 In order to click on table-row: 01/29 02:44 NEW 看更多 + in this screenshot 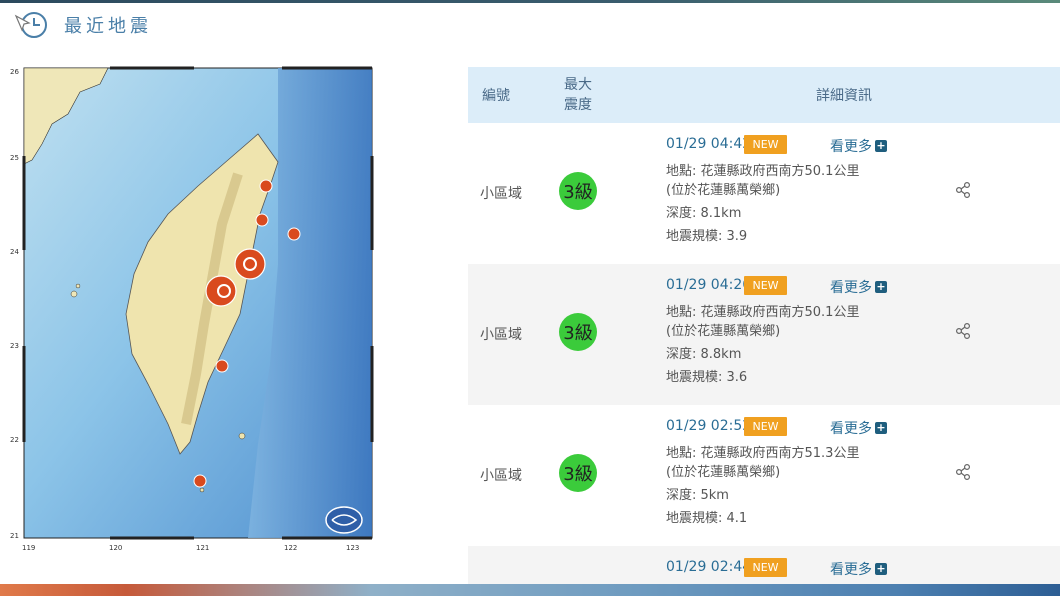, I will do `click(764, 566)`.